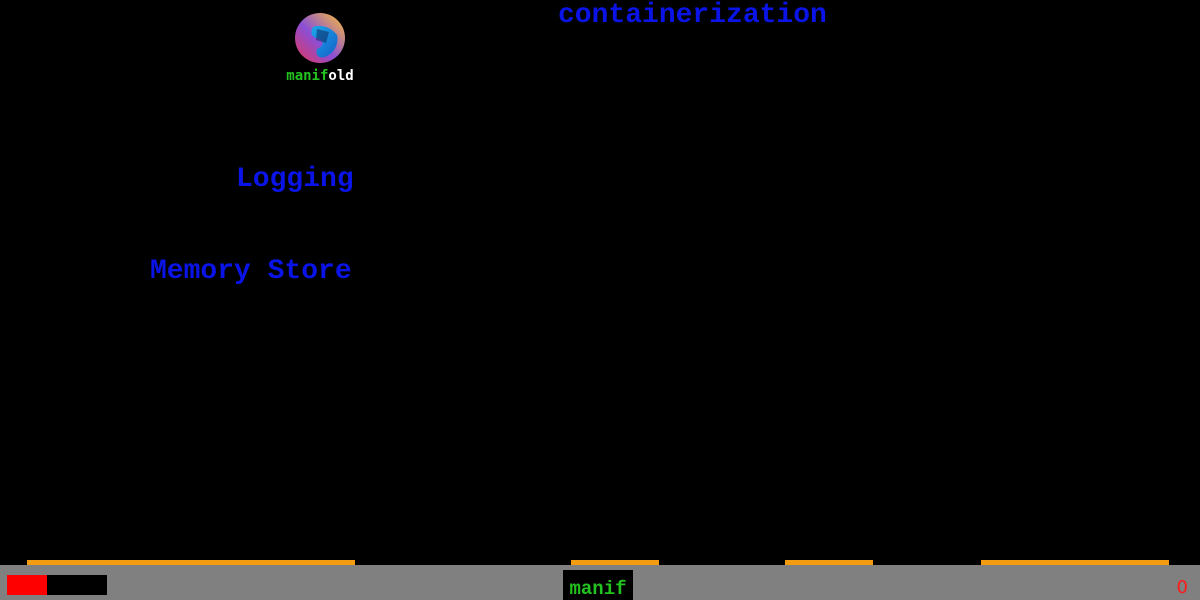 Image resolution: width=1200 pixels, height=600 pixels. I want to click on hud-bar: manif 0, so click(600, 582).